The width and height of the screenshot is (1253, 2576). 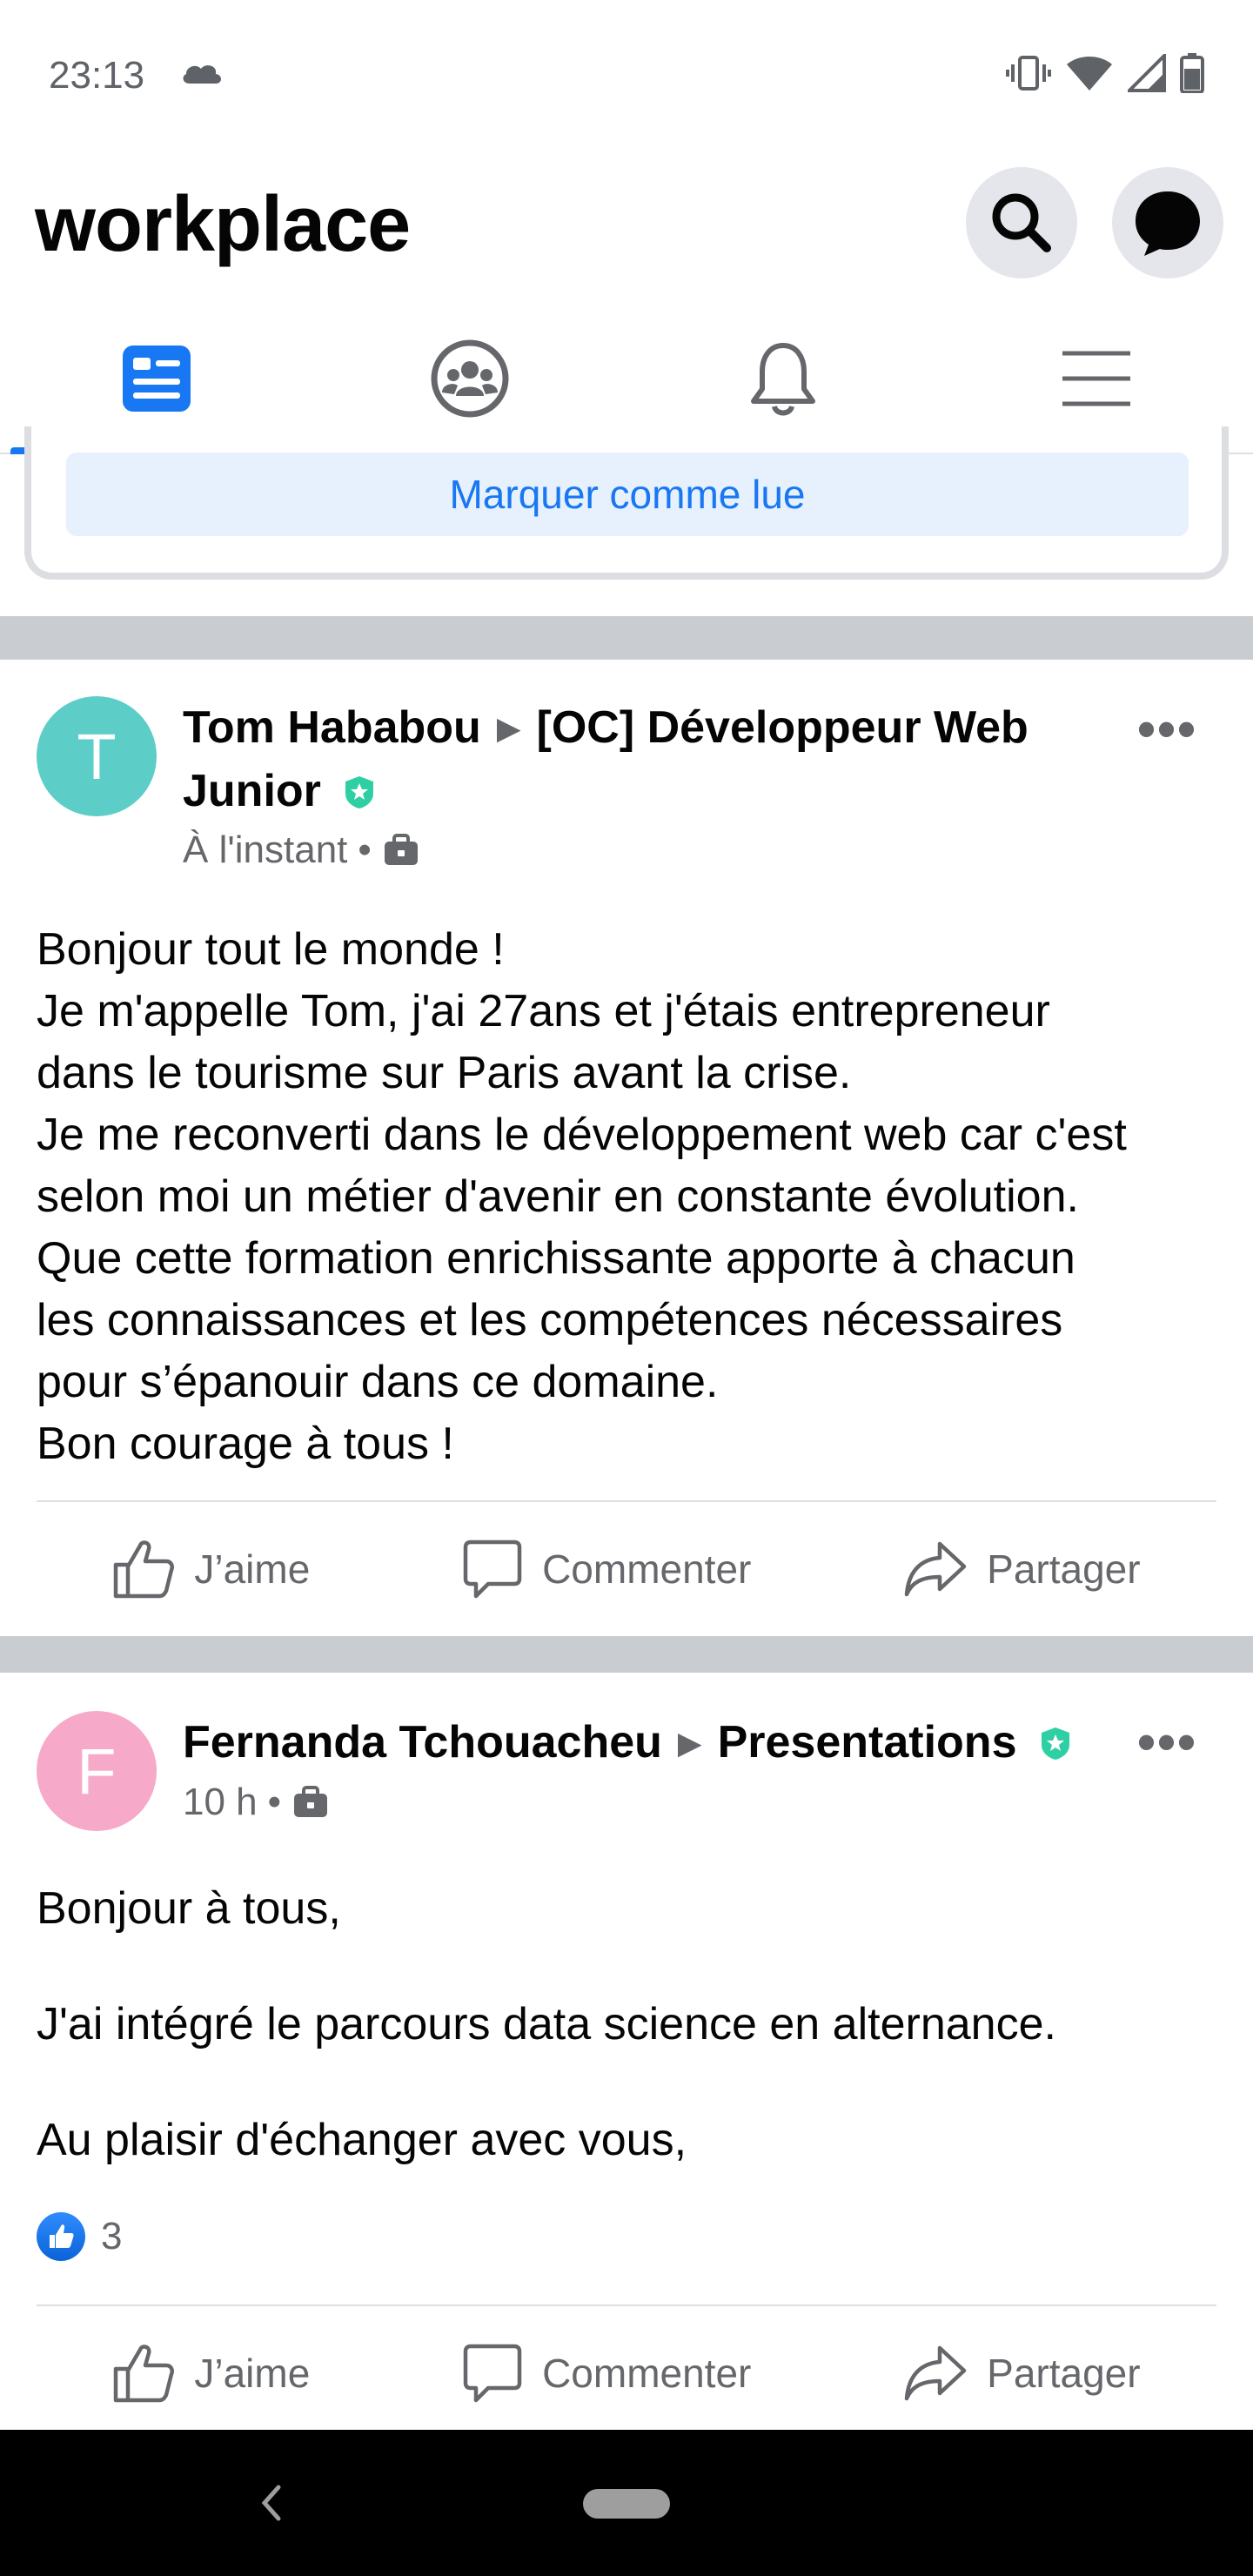 What do you see at coordinates (627, 495) in the screenshot?
I see `mark-as-read-button: Marquer comme lue` at bounding box center [627, 495].